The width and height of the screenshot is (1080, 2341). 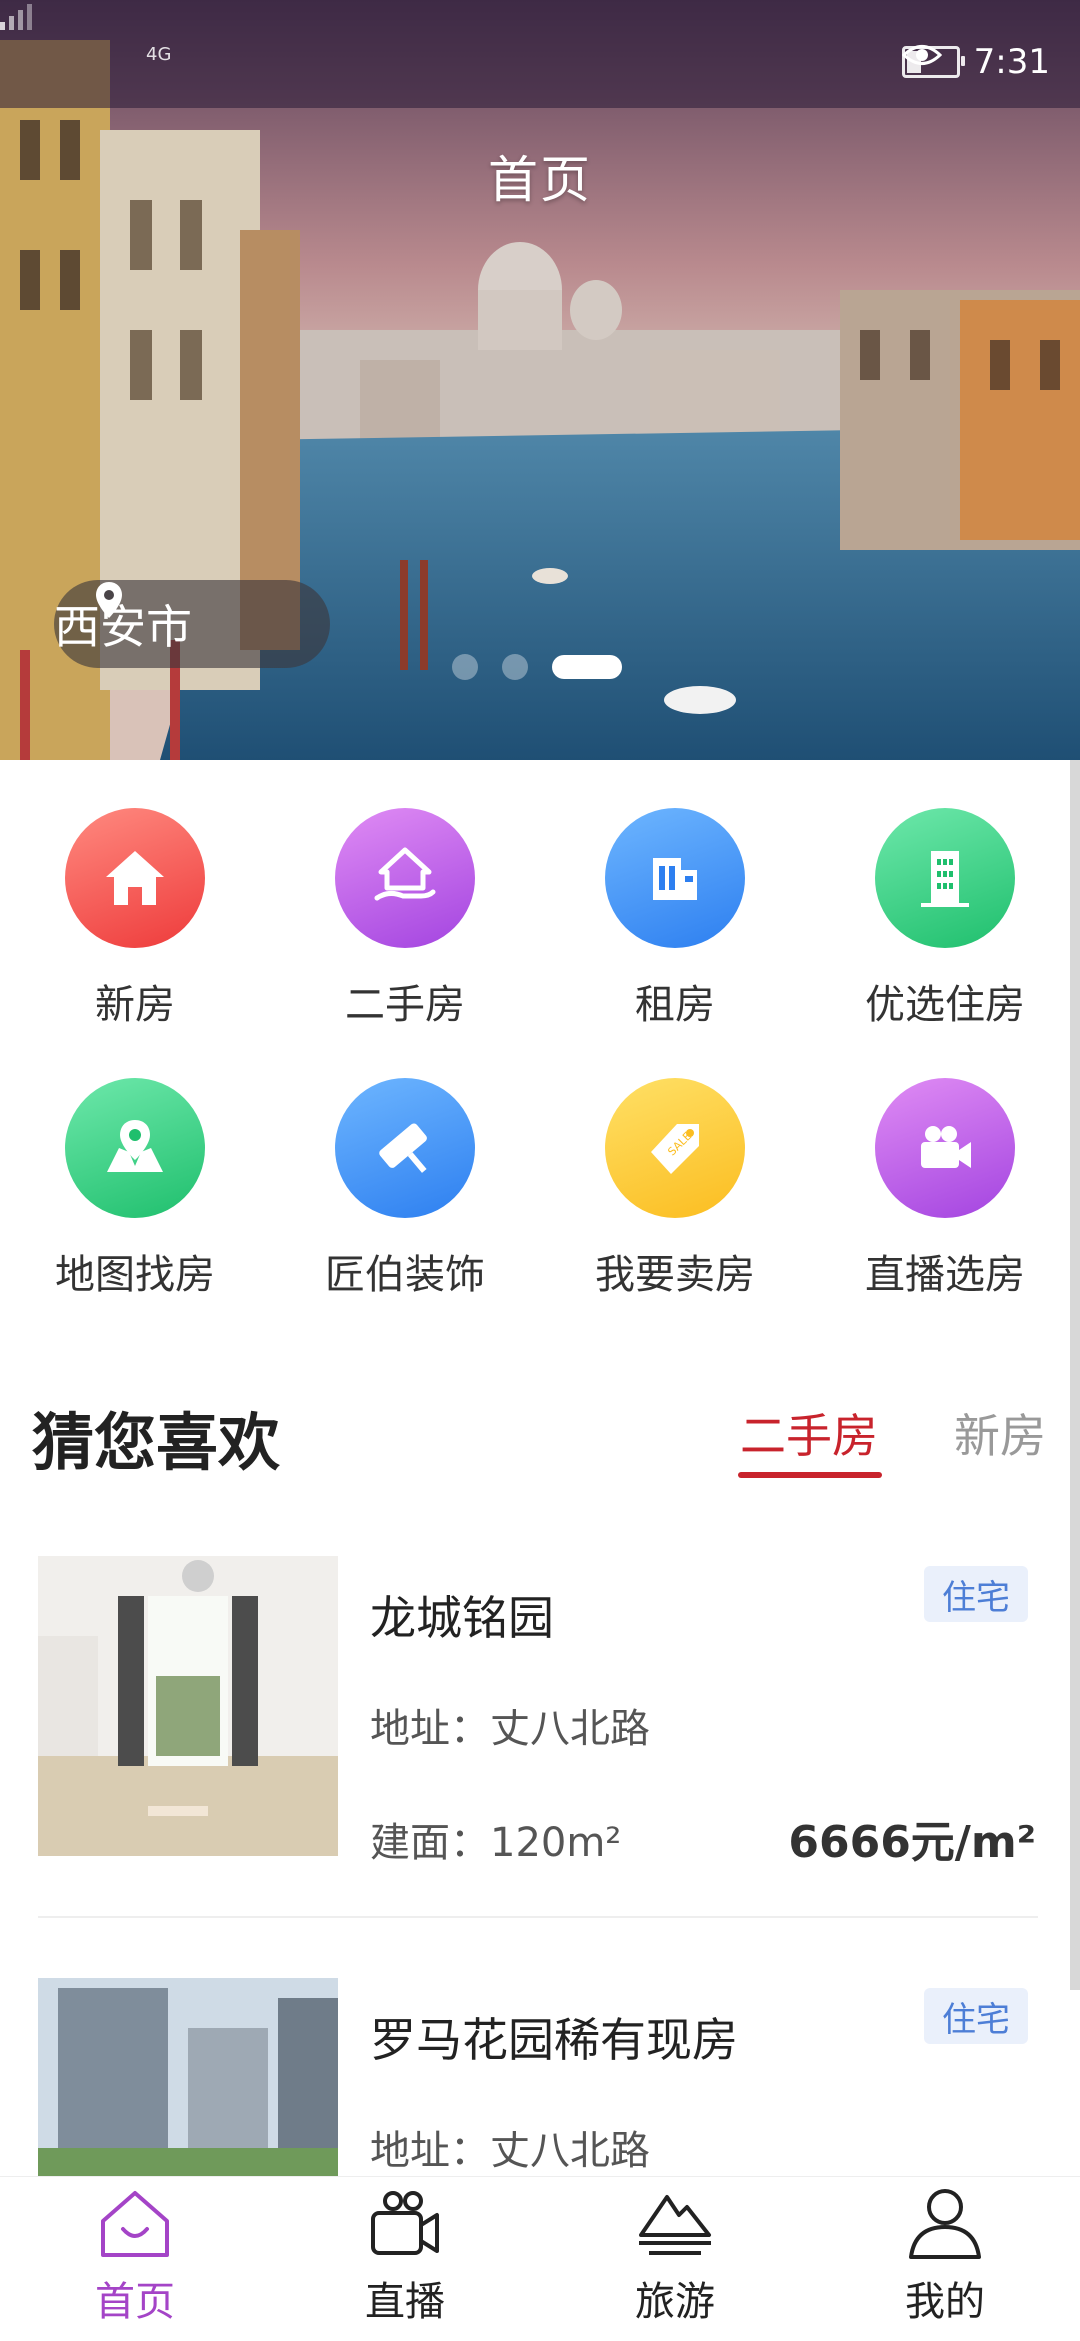 What do you see at coordinates (945, 2302) in the screenshot?
I see `nav-label: 我的` at bounding box center [945, 2302].